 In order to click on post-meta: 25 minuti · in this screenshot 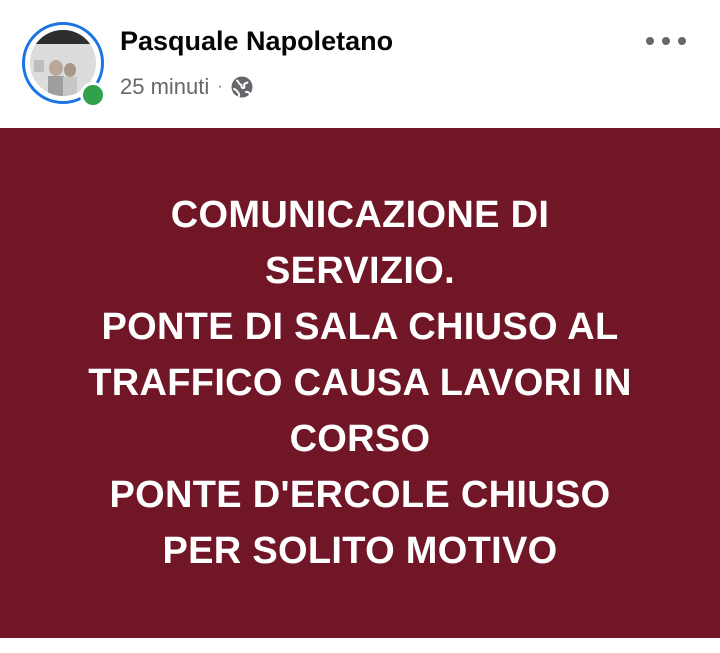, I will do `click(187, 87)`.